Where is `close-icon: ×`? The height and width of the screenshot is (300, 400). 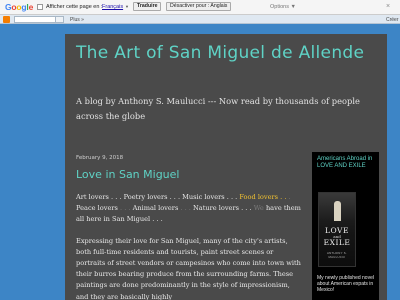 close-icon: × is located at coordinates (388, 6).